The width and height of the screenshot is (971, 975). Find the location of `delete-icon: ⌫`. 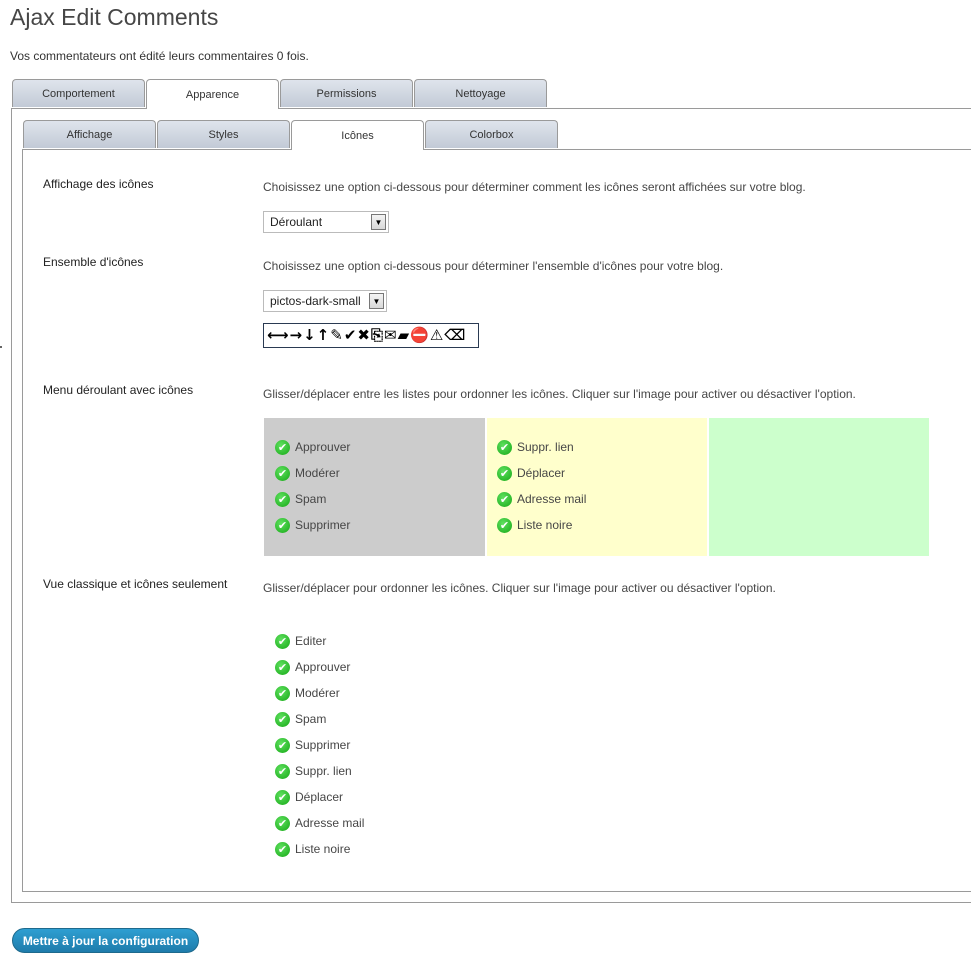

delete-icon: ⌫ is located at coordinates (455, 335).